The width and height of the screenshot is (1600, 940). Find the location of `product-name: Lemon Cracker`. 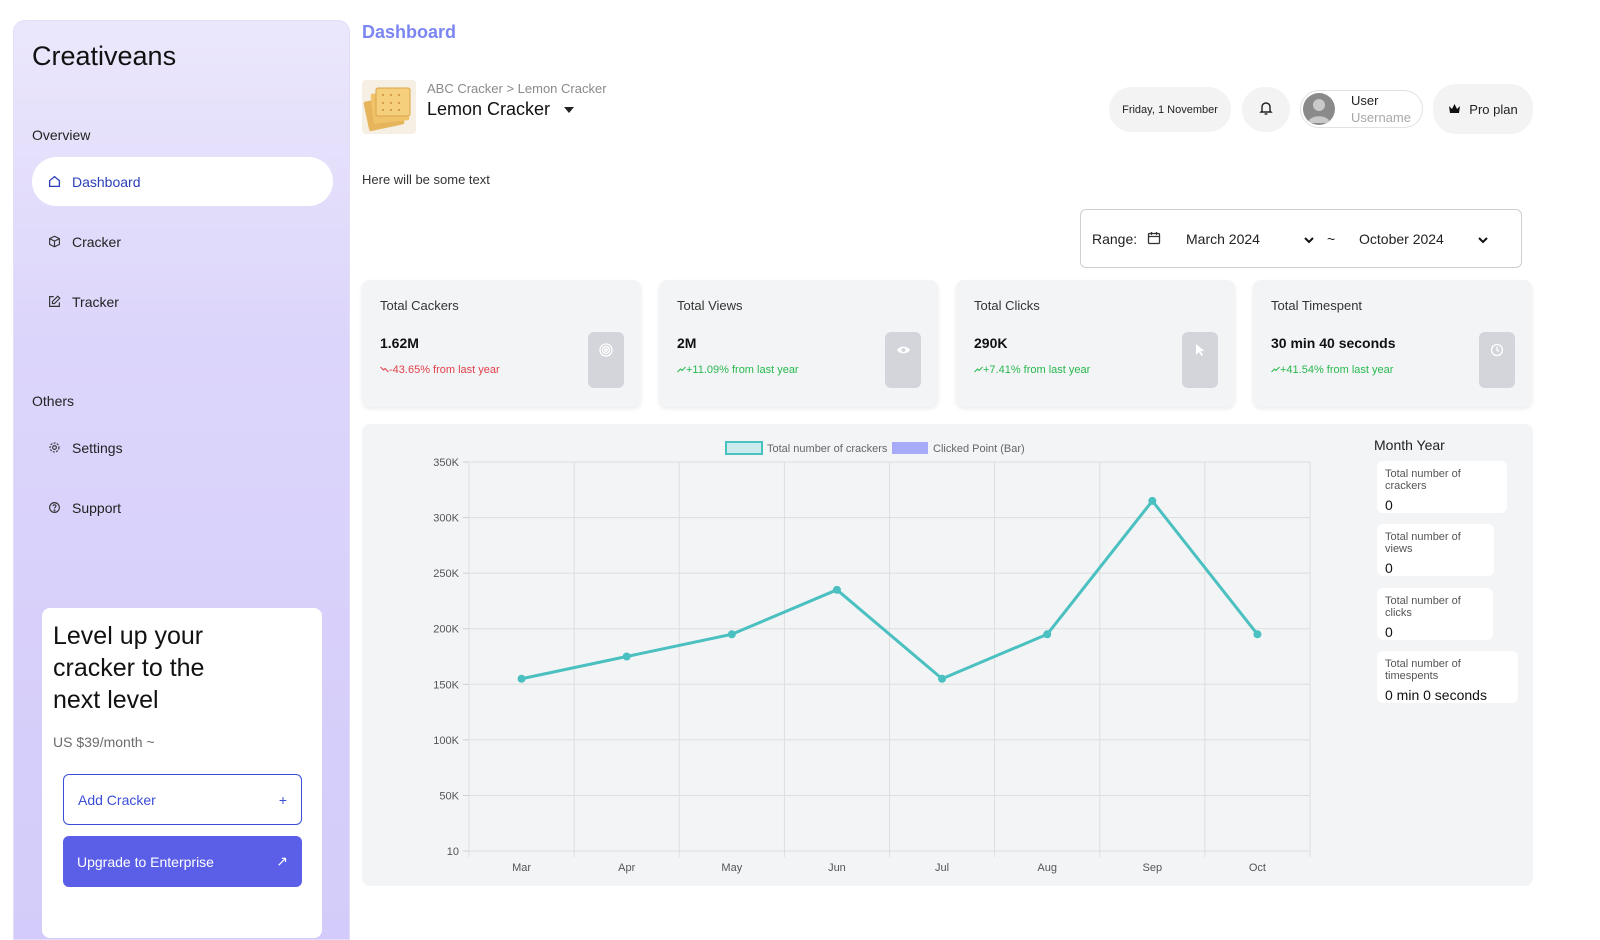

product-name: Lemon Cracker is located at coordinates (489, 109).